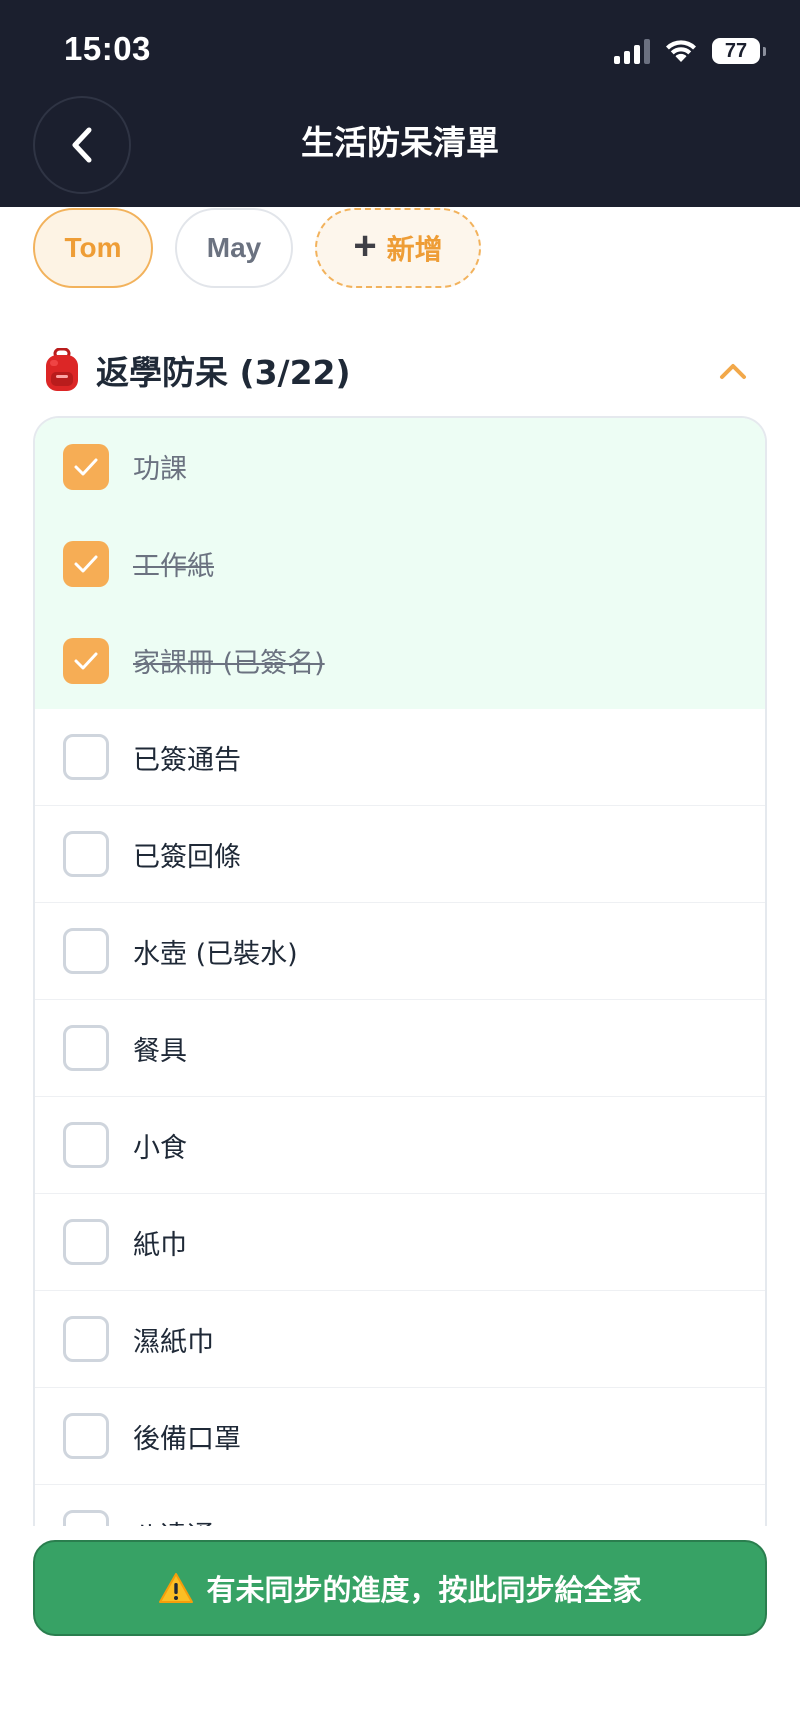  What do you see at coordinates (400, 1505) in the screenshot?
I see `checklist-item: 八達通` at bounding box center [400, 1505].